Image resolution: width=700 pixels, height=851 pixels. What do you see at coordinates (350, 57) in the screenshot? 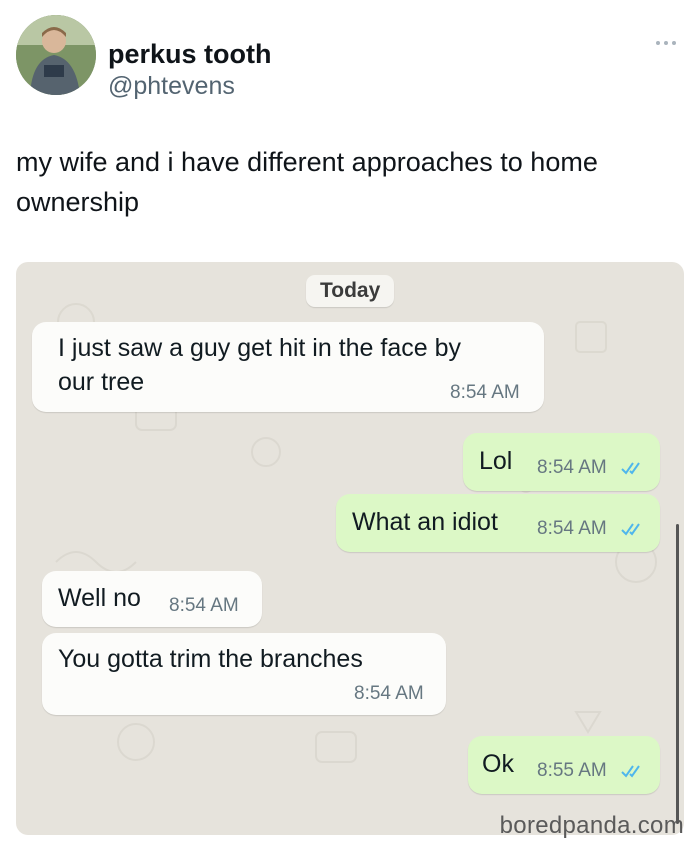
I see `tweet-header: perkus tooth @phtevens` at bounding box center [350, 57].